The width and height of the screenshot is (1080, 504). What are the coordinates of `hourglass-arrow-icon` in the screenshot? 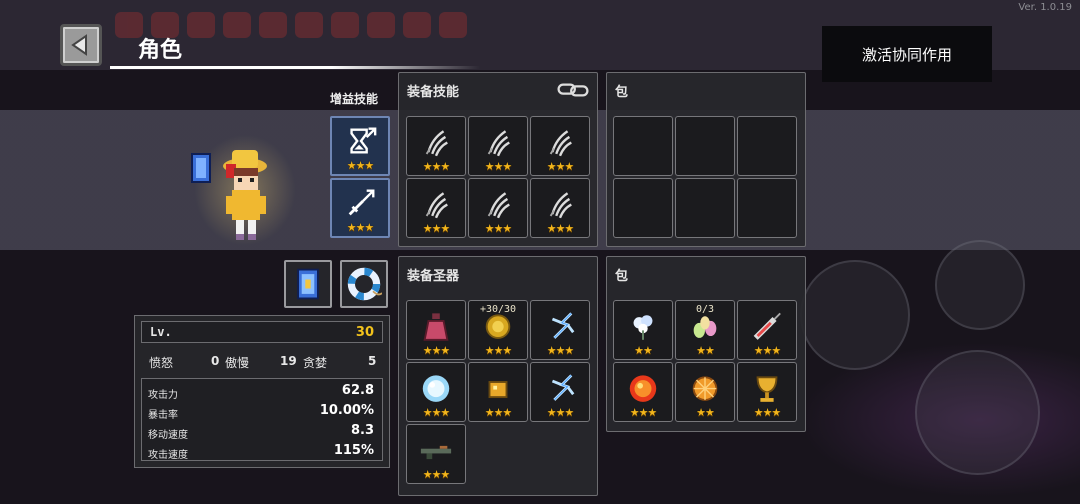 It's located at (363, 140).